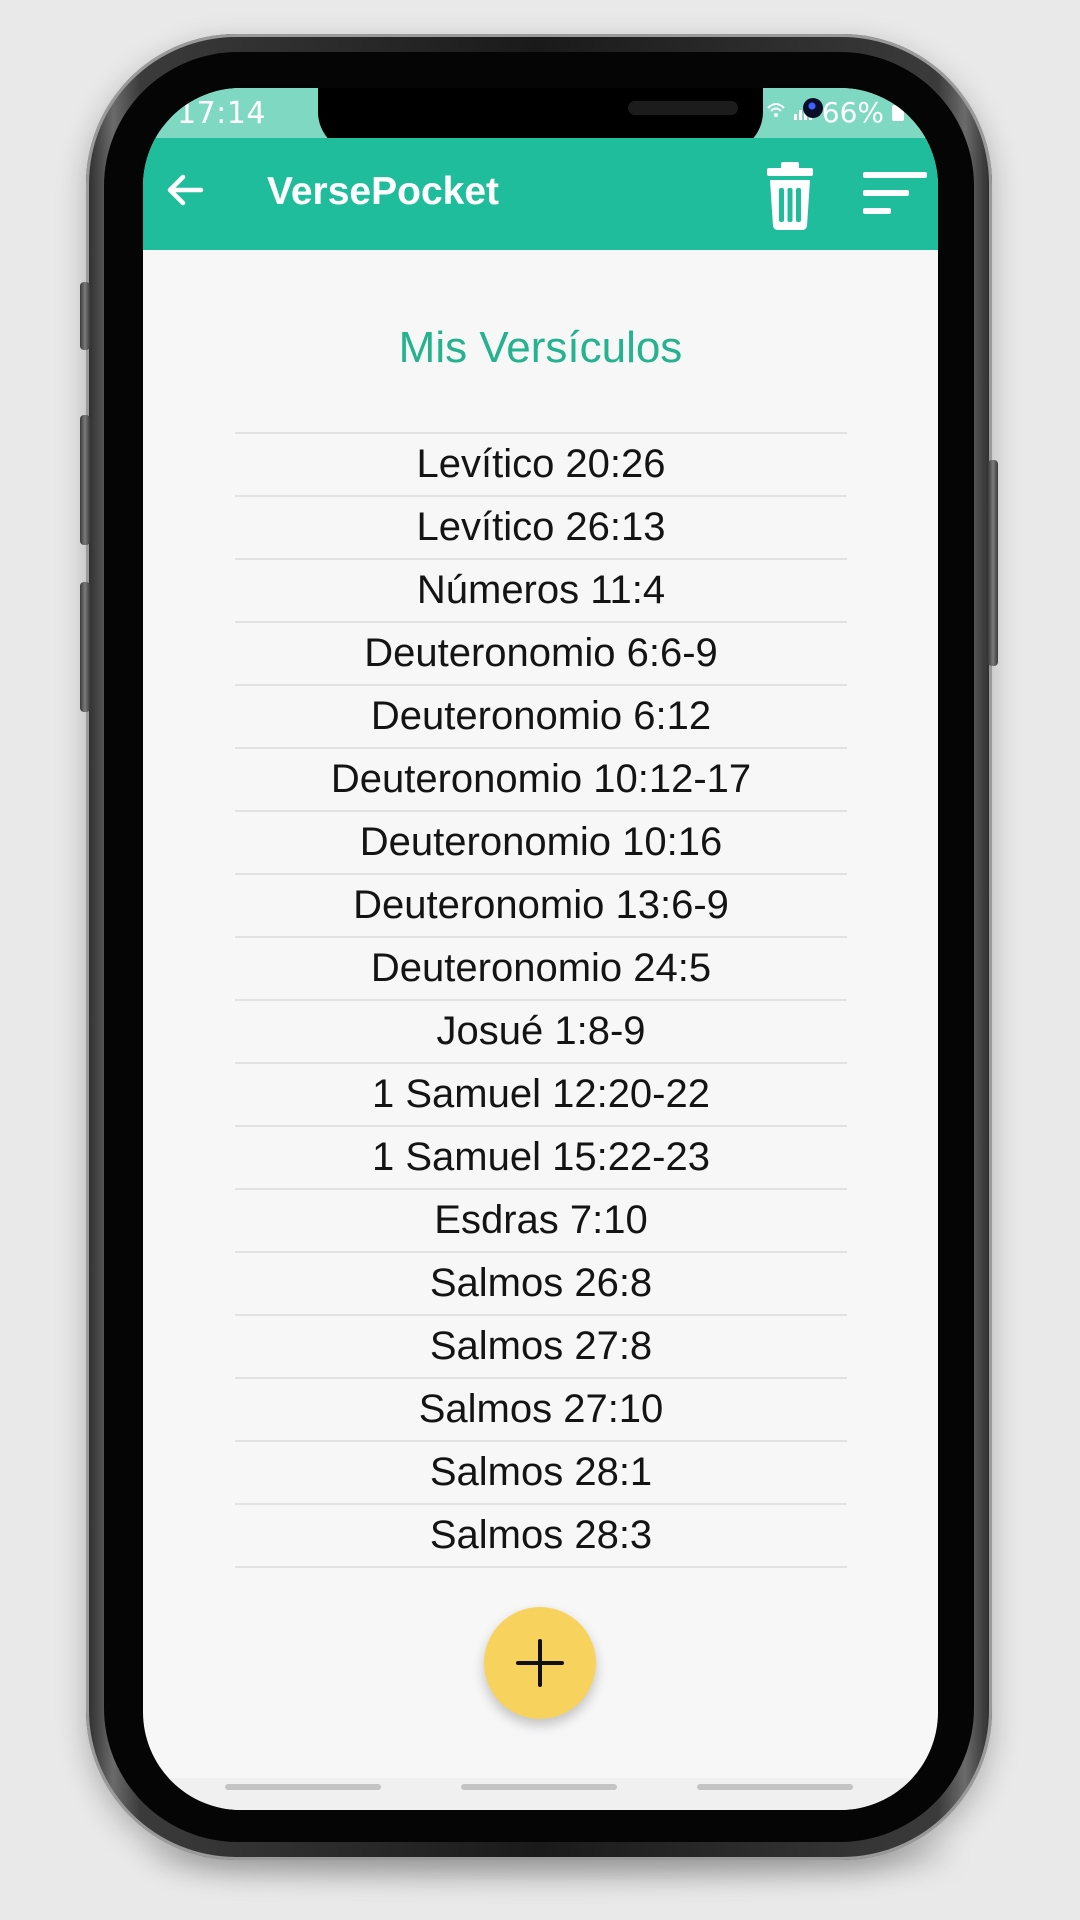 The height and width of the screenshot is (1920, 1080). What do you see at coordinates (540, 1794) in the screenshot?
I see `navigation-bar` at bounding box center [540, 1794].